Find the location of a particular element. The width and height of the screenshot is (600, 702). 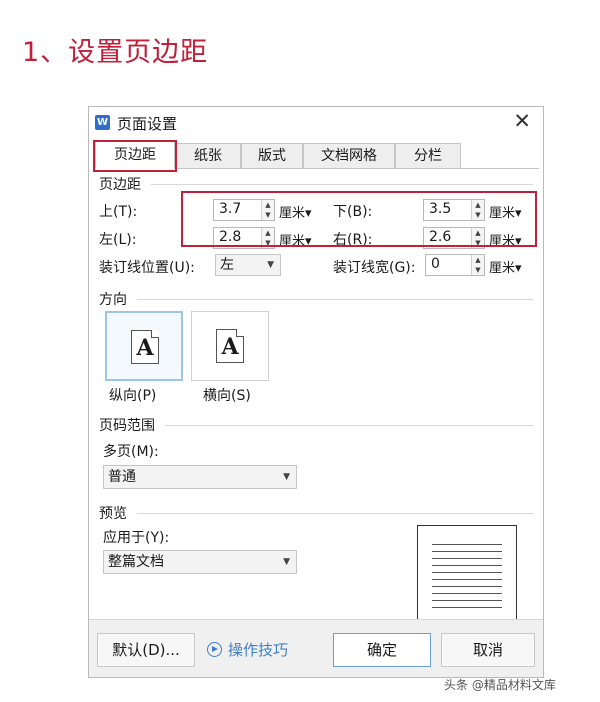

ok-button: 确定 is located at coordinates (382, 650).